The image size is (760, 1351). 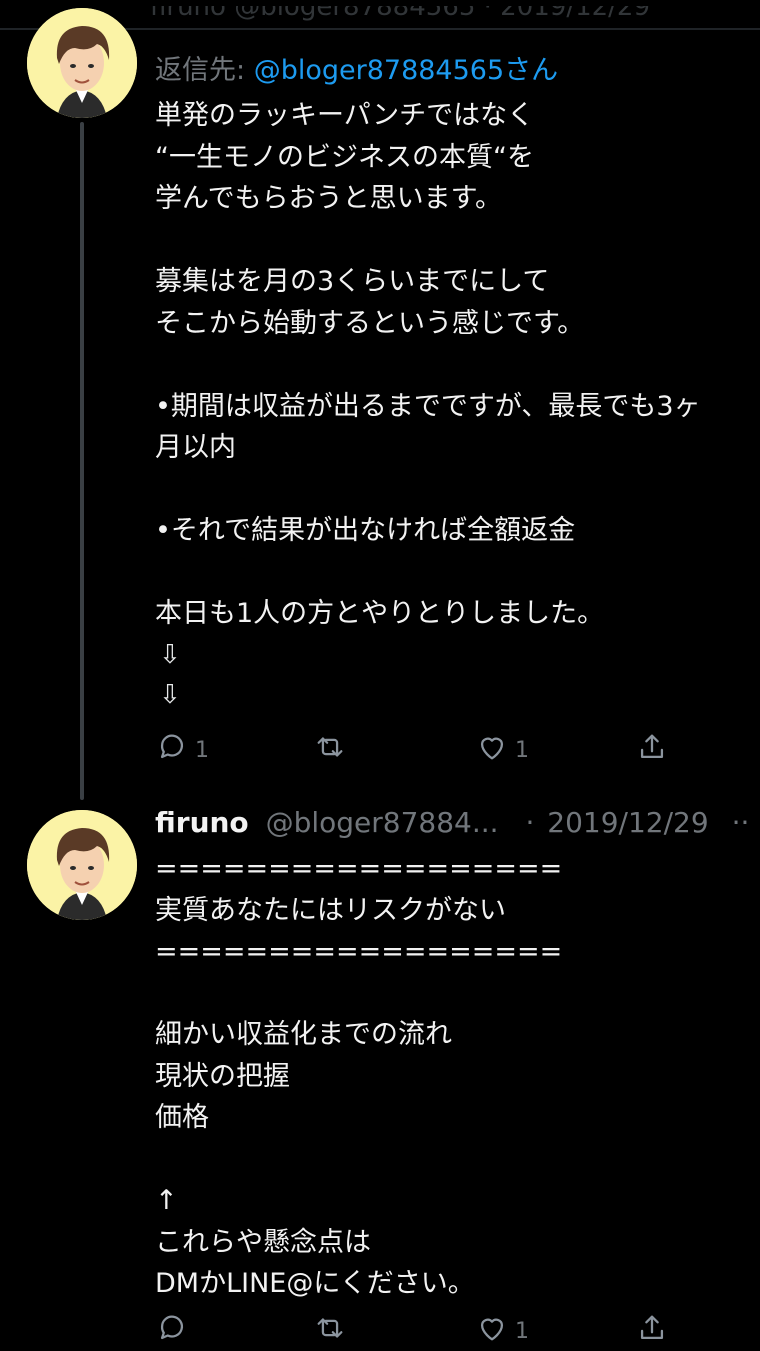 I want to click on tweet-line: 月以内, so click(x=195, y=447).